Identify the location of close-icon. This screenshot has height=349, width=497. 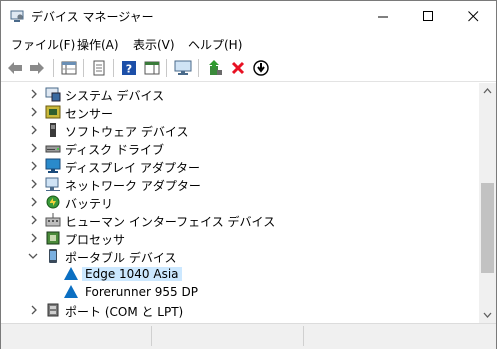
(473, 15).